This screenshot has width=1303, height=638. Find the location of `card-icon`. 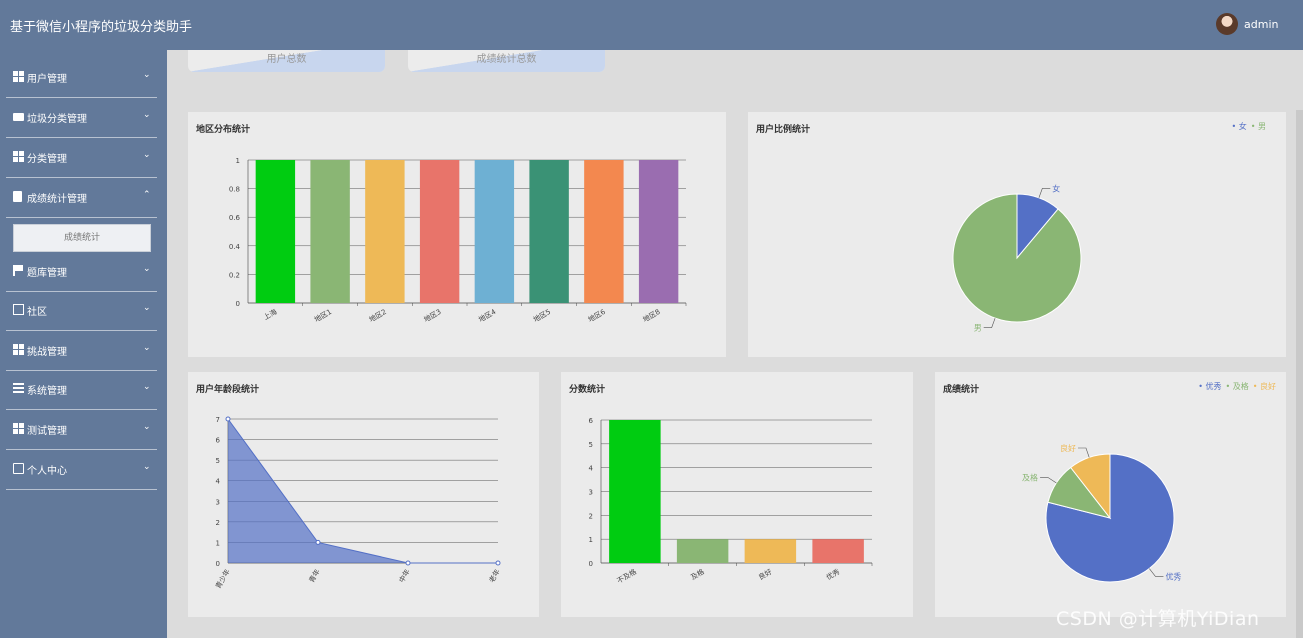

card-icon is located at coordinates (18, 468).